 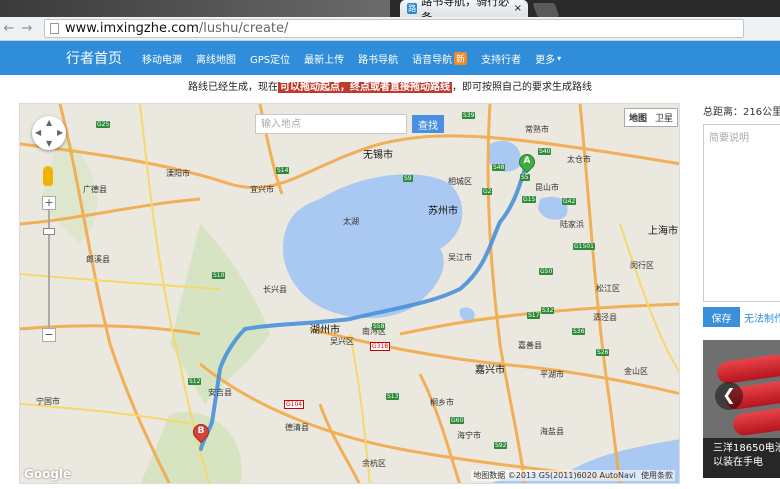 What do you see at coordinates (487, 191) in the screenshot?
I see `road-shield: G2` at bounding box center [487, 191].